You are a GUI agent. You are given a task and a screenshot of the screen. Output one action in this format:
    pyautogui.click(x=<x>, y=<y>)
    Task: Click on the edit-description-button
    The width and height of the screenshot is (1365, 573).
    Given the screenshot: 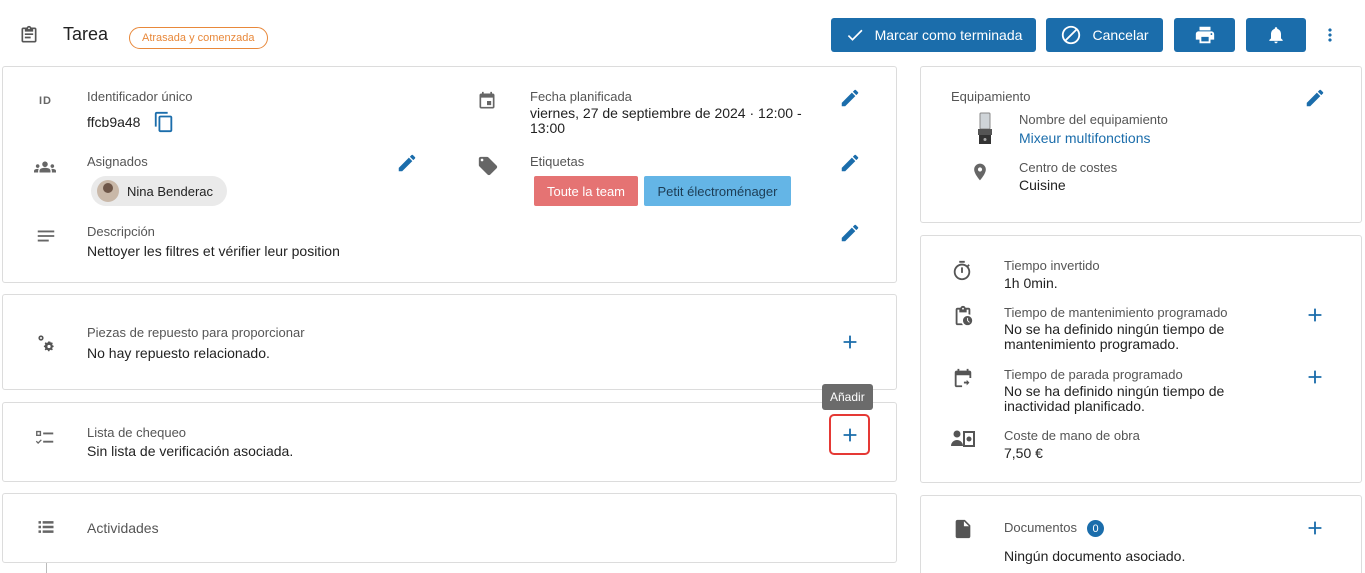 What is the action you would take?
    pyautogui.click(x=850, y=235)
    